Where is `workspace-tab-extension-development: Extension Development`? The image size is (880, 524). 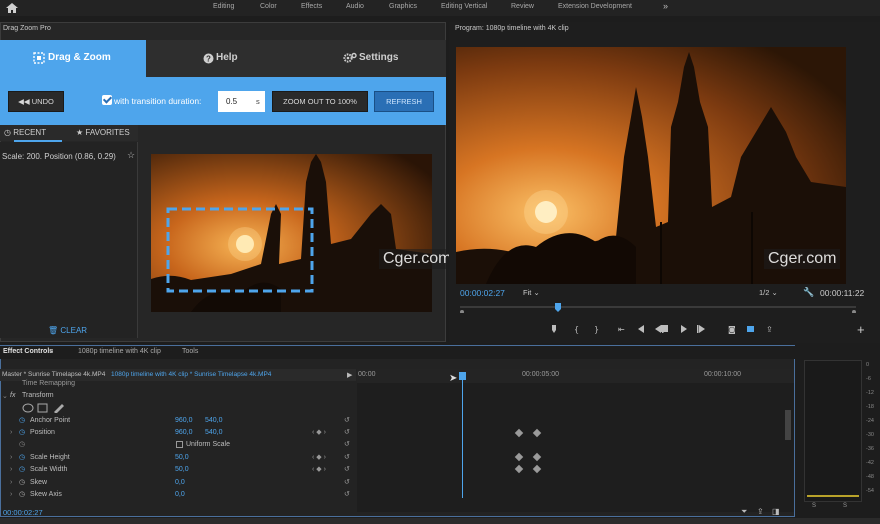
workspace-tab-extension-development: Extension Development is located at coordinates (595, 6).